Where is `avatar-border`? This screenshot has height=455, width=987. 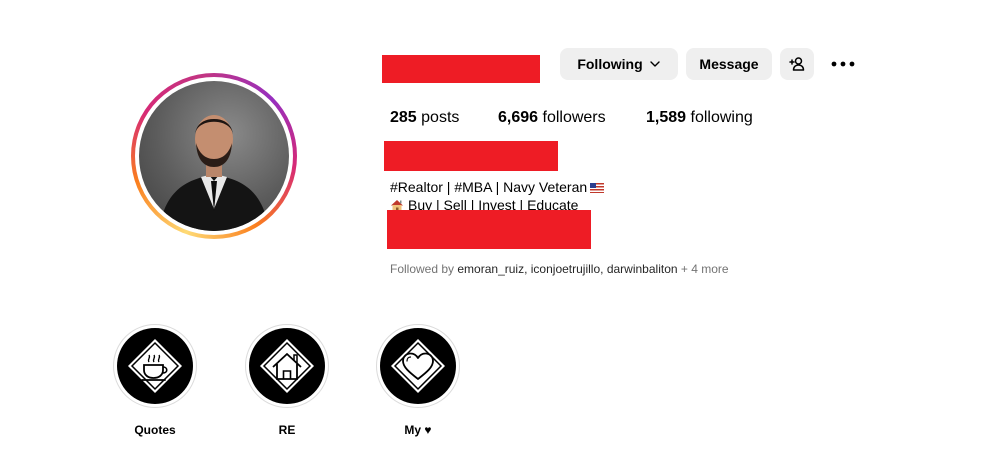
avatar-border is located at coordinates (214, 156).